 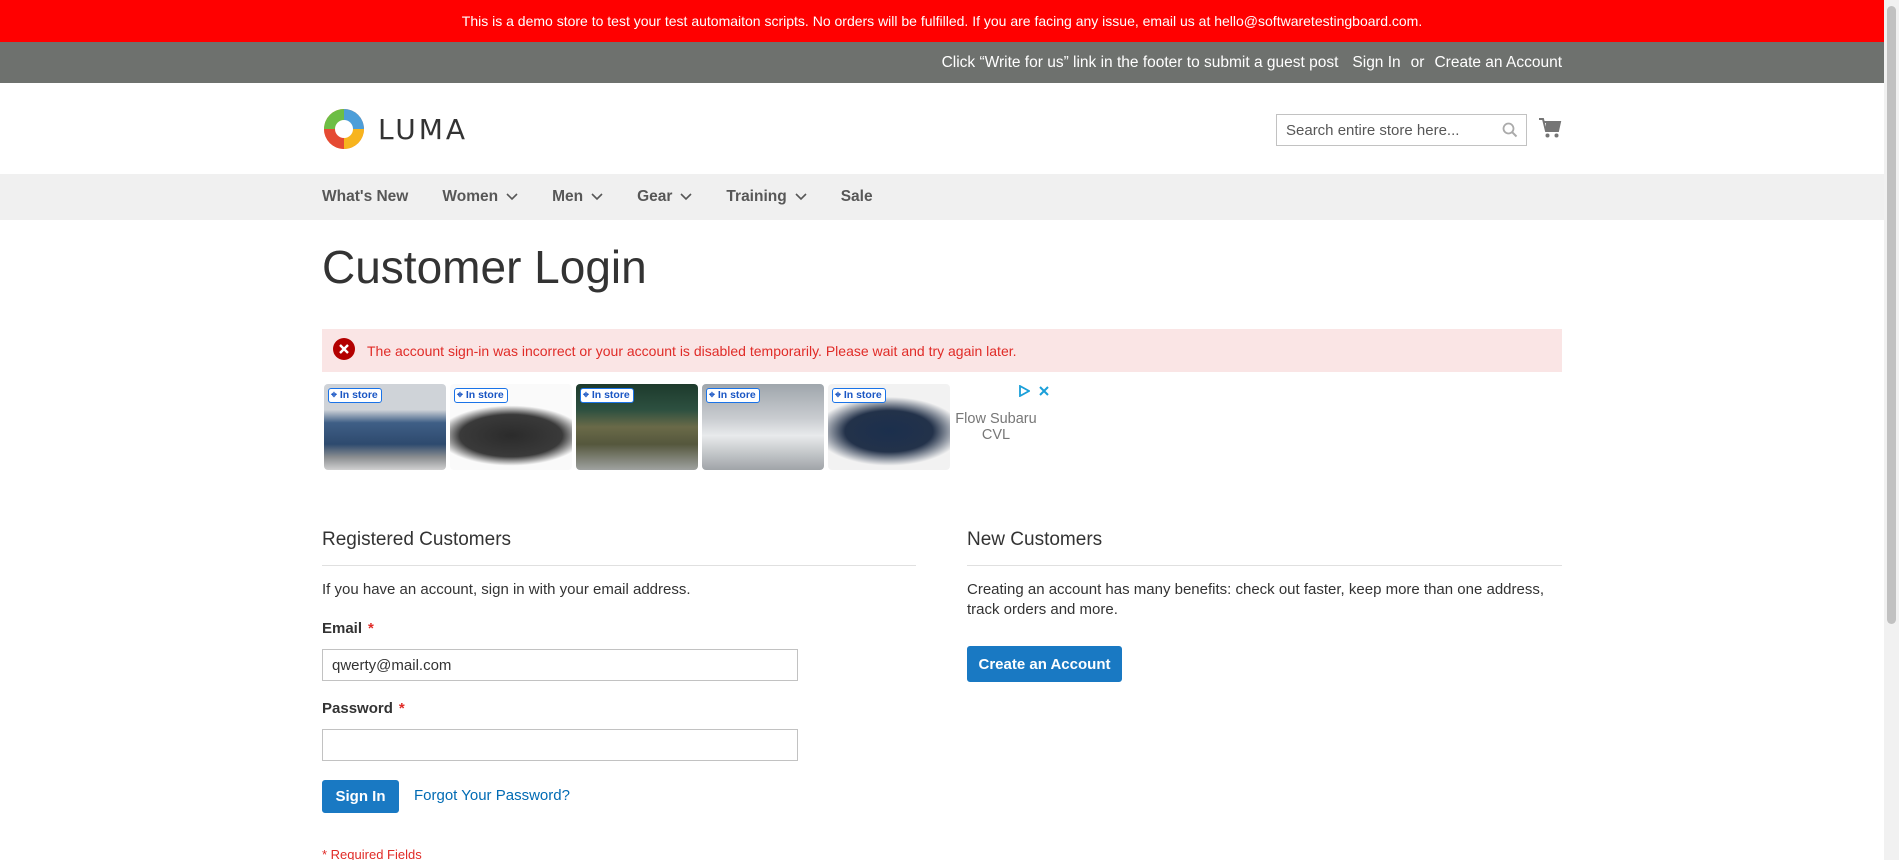 I want to click on nav-item-gear: Gear, so click(x=664, y=197).